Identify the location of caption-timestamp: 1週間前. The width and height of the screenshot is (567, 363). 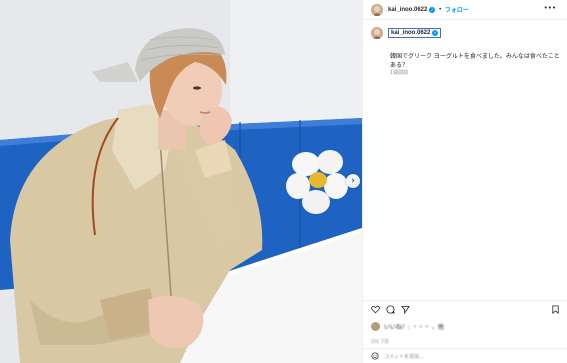
(399, 73).